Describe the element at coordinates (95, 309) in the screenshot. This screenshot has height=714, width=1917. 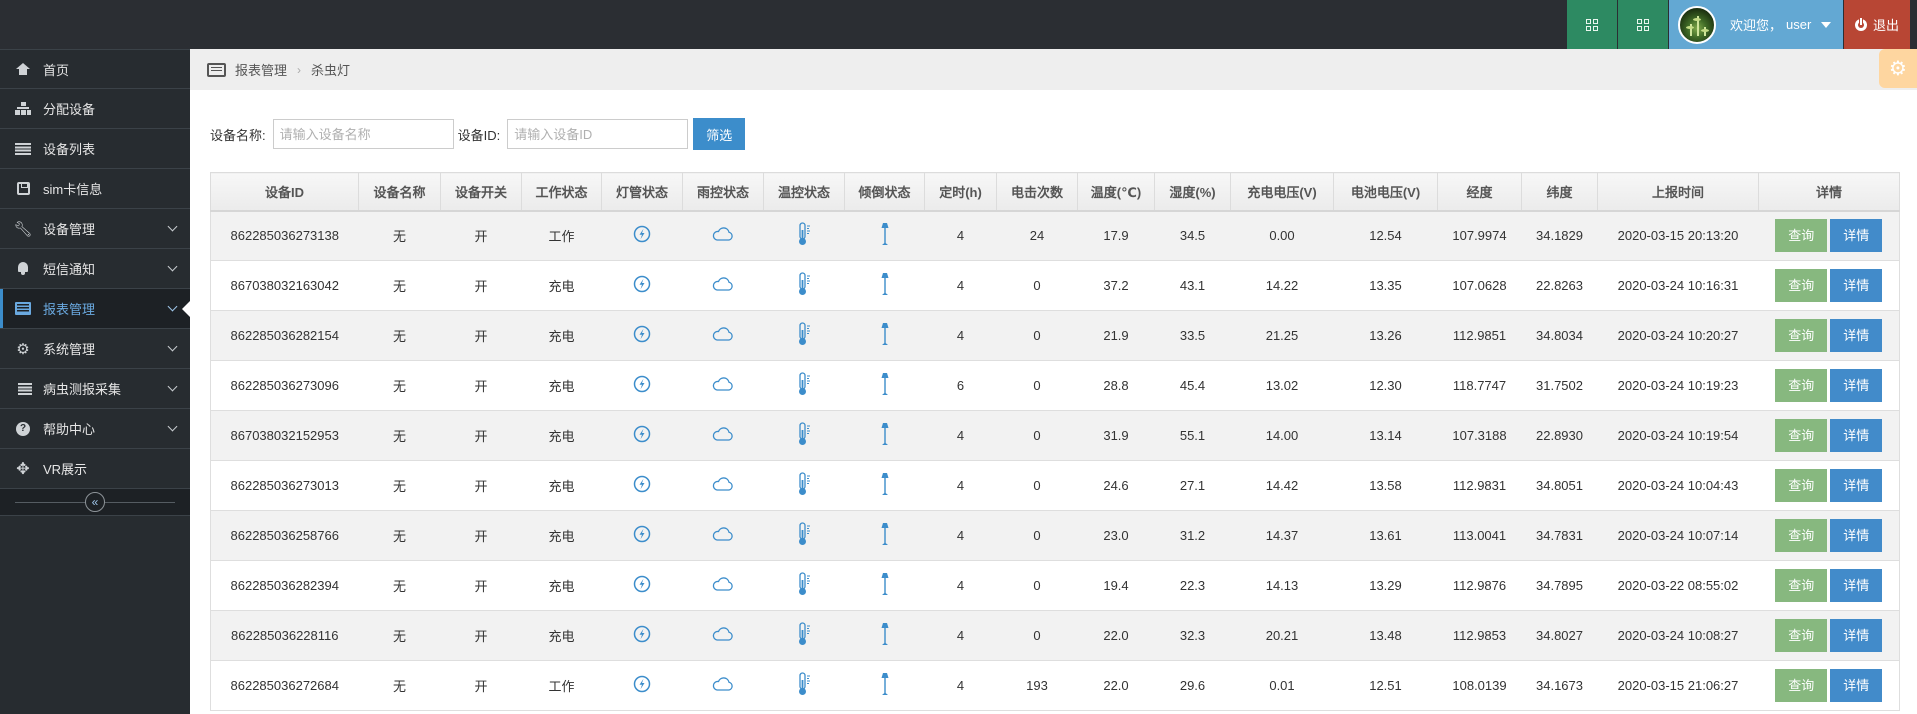
I see `sidebar-item-report-management: 报表管理` at that location.